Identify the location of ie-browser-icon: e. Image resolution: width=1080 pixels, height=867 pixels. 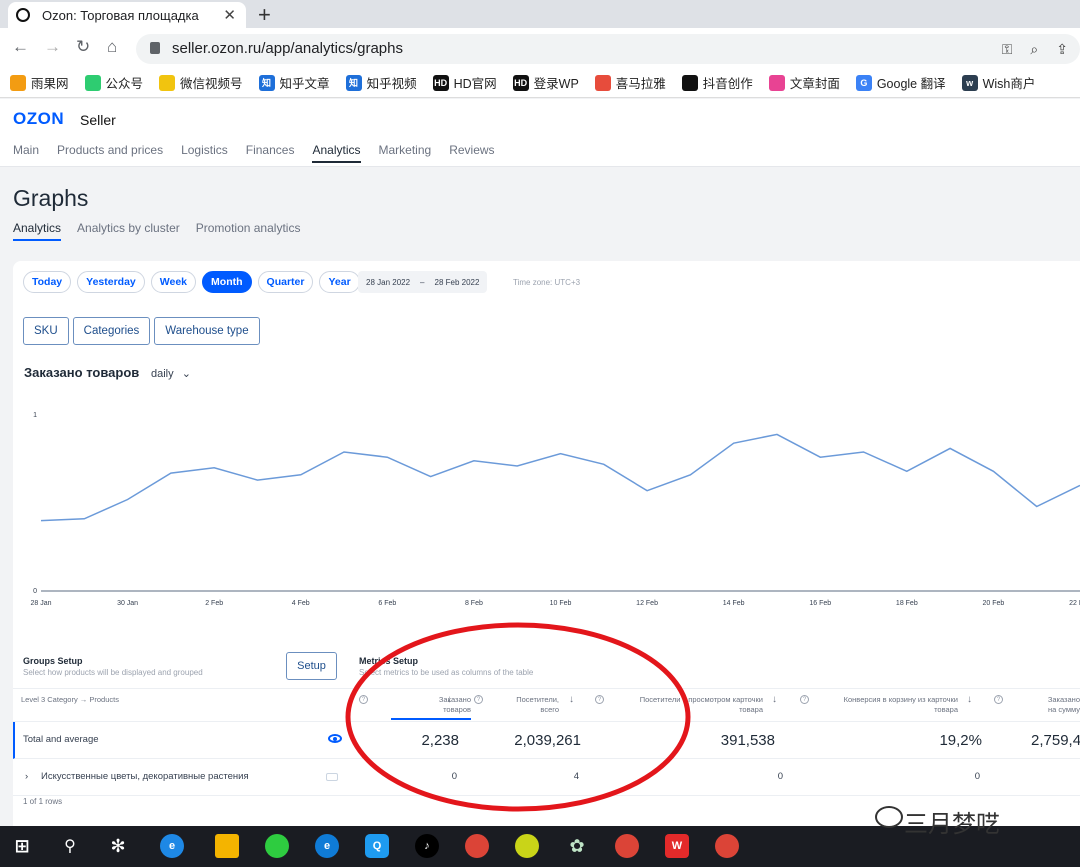
(172, 846).